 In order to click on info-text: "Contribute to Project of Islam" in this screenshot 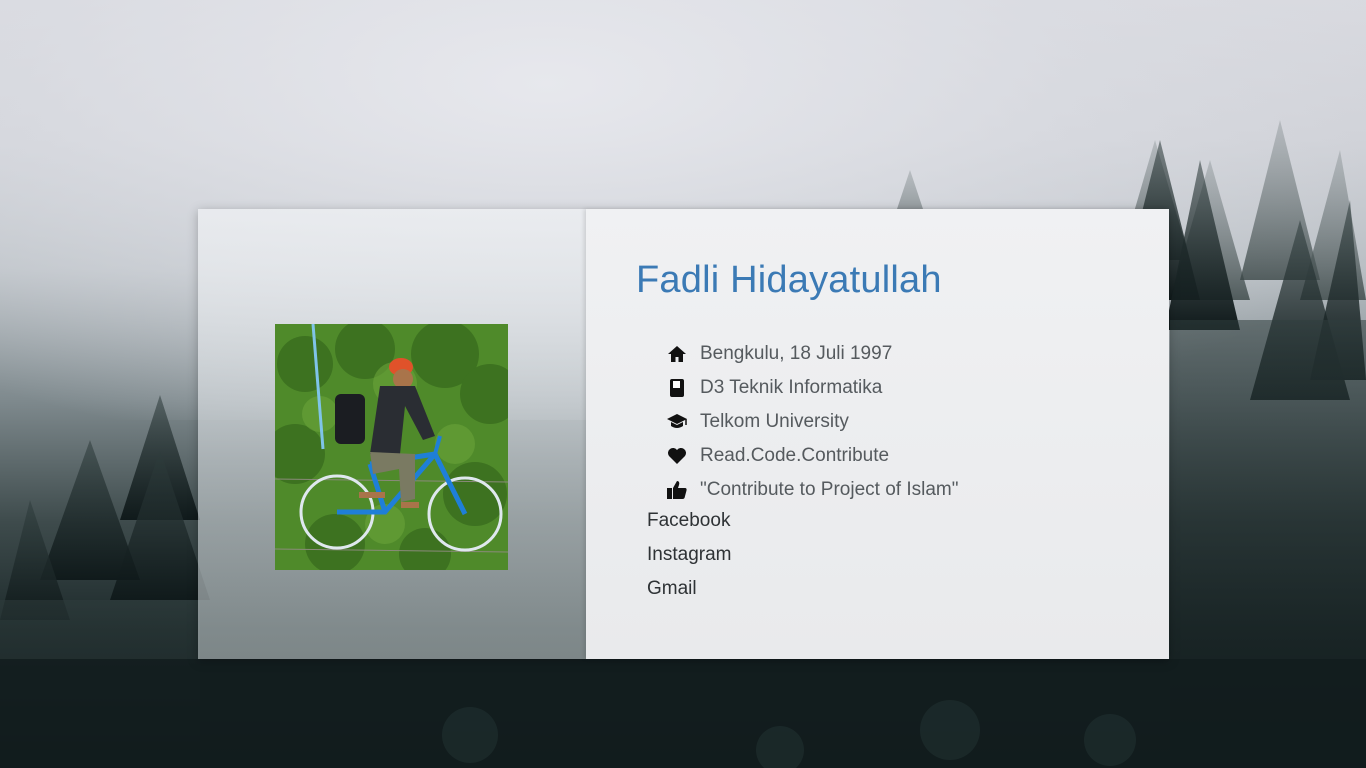, I will do `click(829, 489)`.